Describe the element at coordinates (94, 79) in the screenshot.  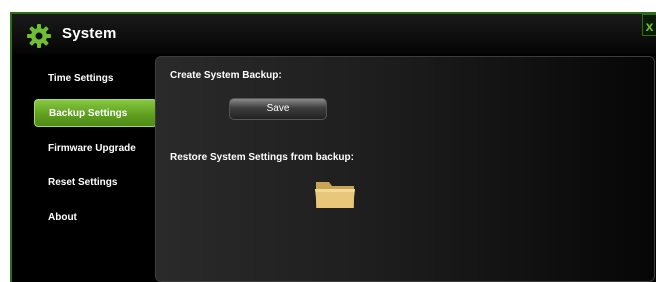
I see `sidebar-item-time-settings: Time Settings` at that location.